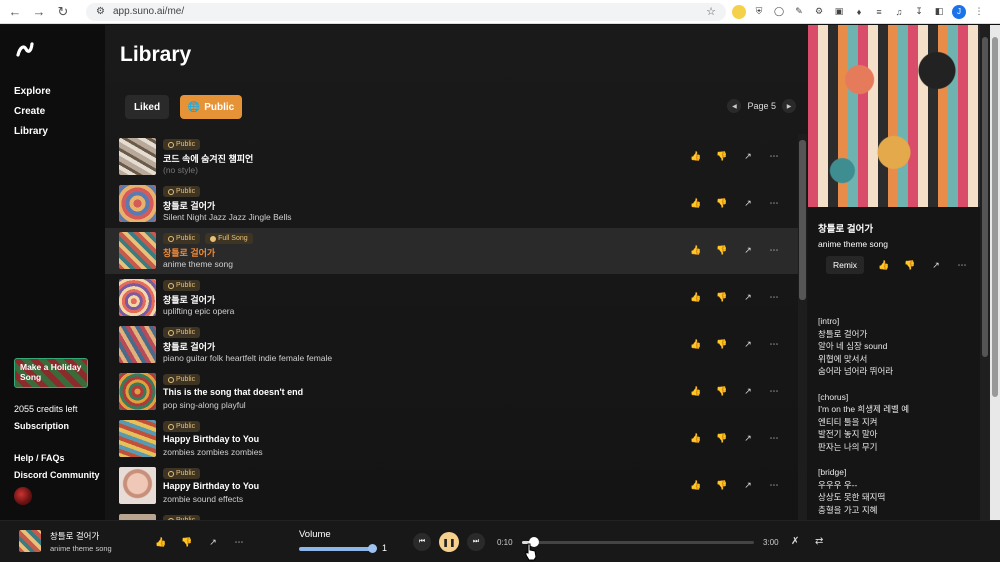 The width and height of the screenshot is (1000, 562). What do you see at coordinates (845, 265) in the screenshot?
I see `remix-button: Remix` at bounding box center [845, 265].